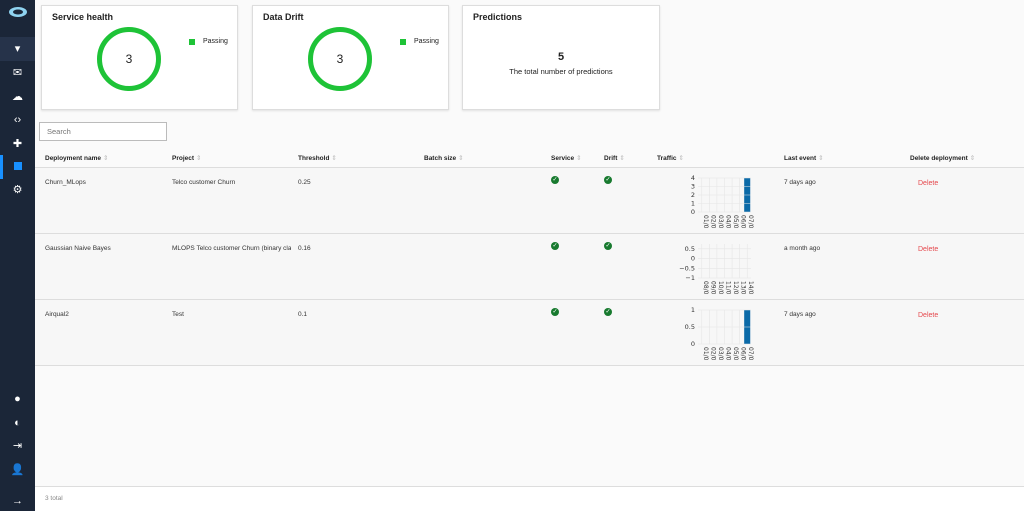 The width and height of the screenshot is (1024, 511). What do you see at coordinates (529, 498) in the screenshot?
I see `table-footer: 3 total` at bounding box center [529, 498].